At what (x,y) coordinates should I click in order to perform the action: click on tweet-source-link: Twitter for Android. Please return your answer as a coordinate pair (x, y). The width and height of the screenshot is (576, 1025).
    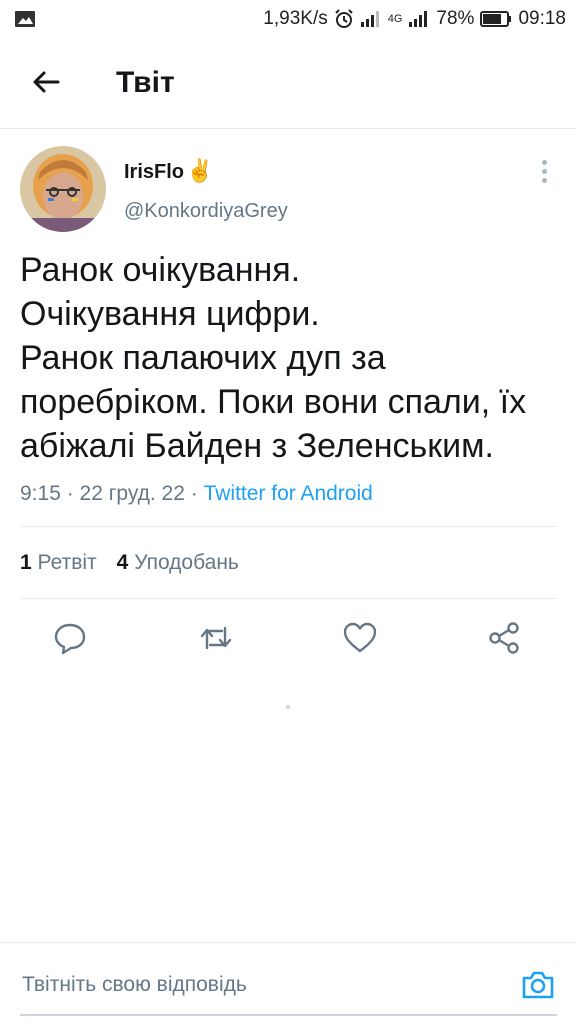
    Looking at the image, I should click on (288, 493).